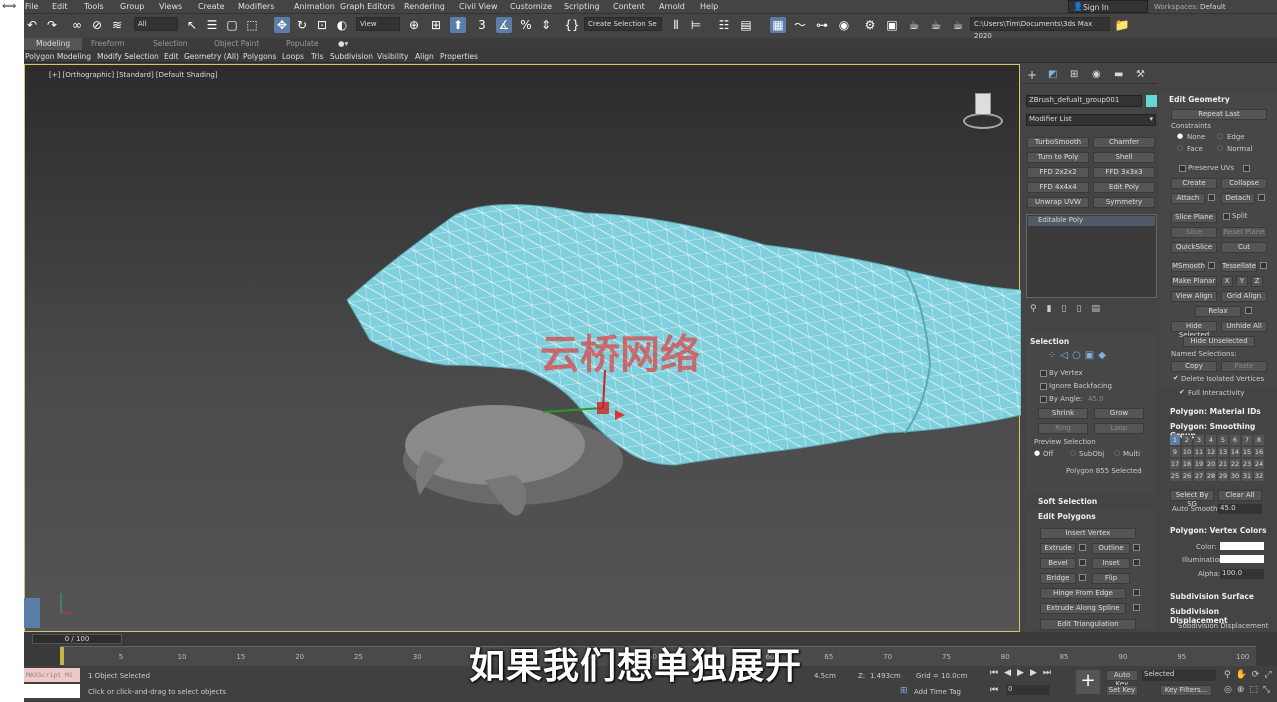 Image resolution: width=1277 pixels, height=702 pixels. I want to click on smoothing-group-3: 3, so click(1199, 440).